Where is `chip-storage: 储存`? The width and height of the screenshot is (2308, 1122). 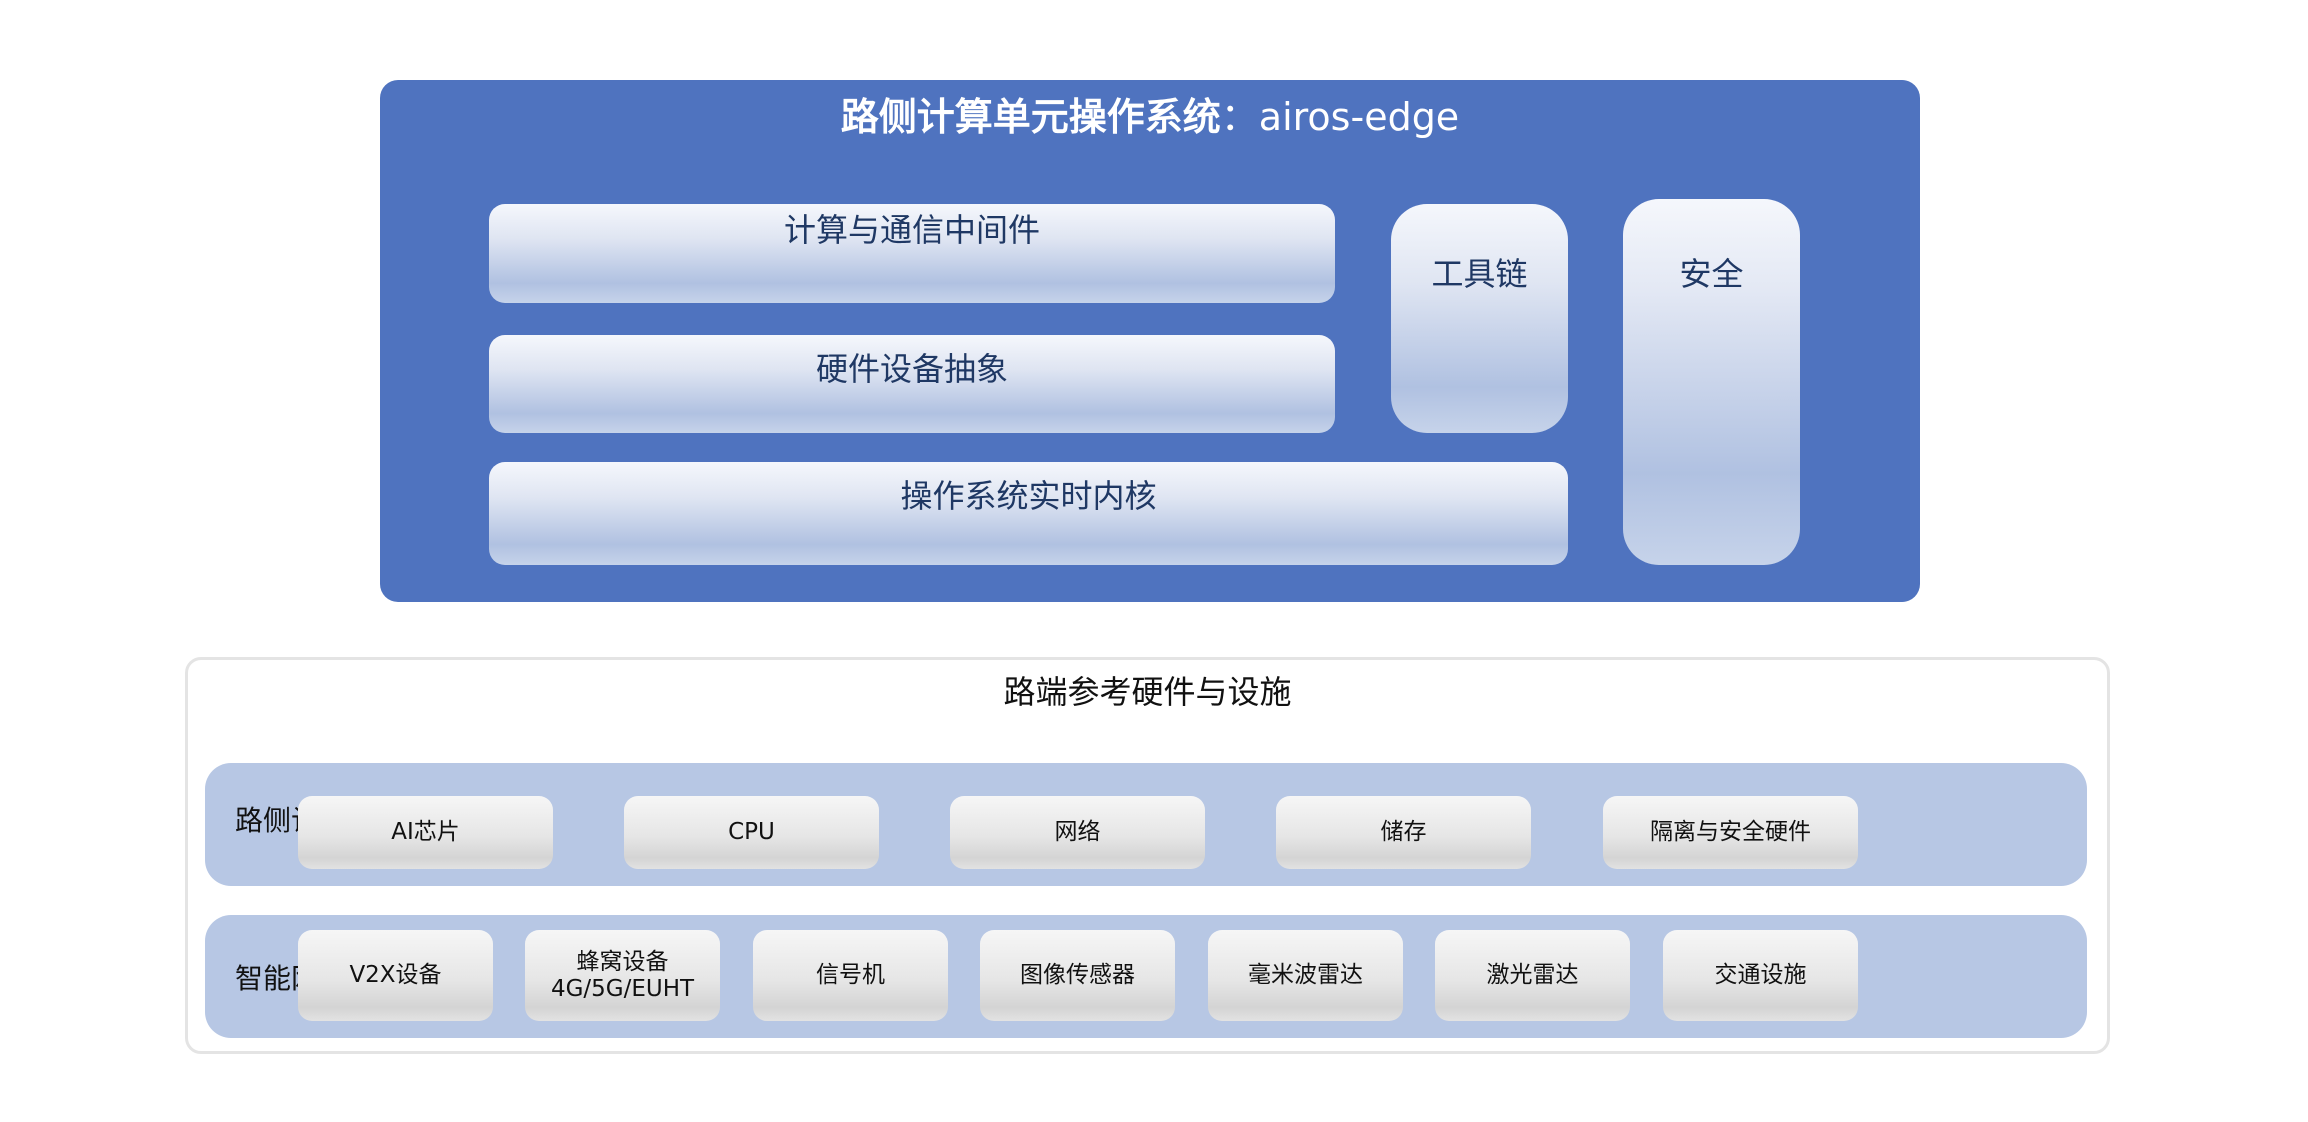
chip-storage: 储存 is located at coordinates (1403, 832).